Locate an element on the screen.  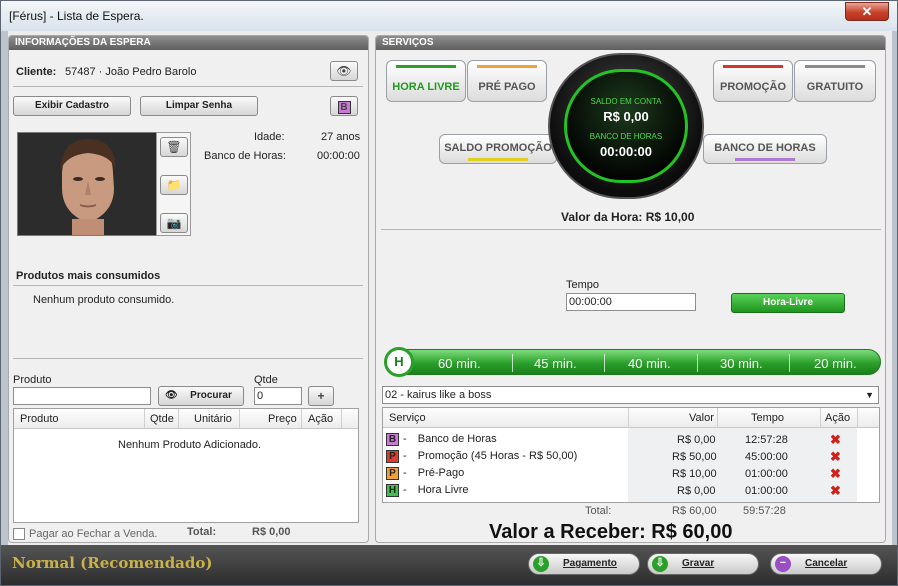
open-photo-button: 📁 is located at coordinates (174, 185).